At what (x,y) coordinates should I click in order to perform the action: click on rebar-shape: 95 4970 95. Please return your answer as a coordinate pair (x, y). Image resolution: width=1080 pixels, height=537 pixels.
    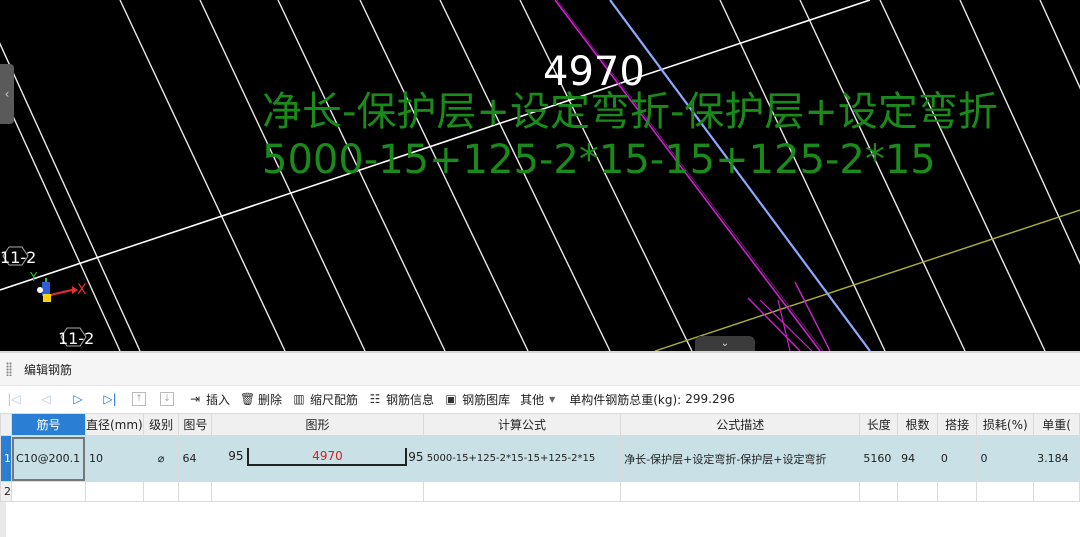
    Looking at the image, I should click on (317, 459).